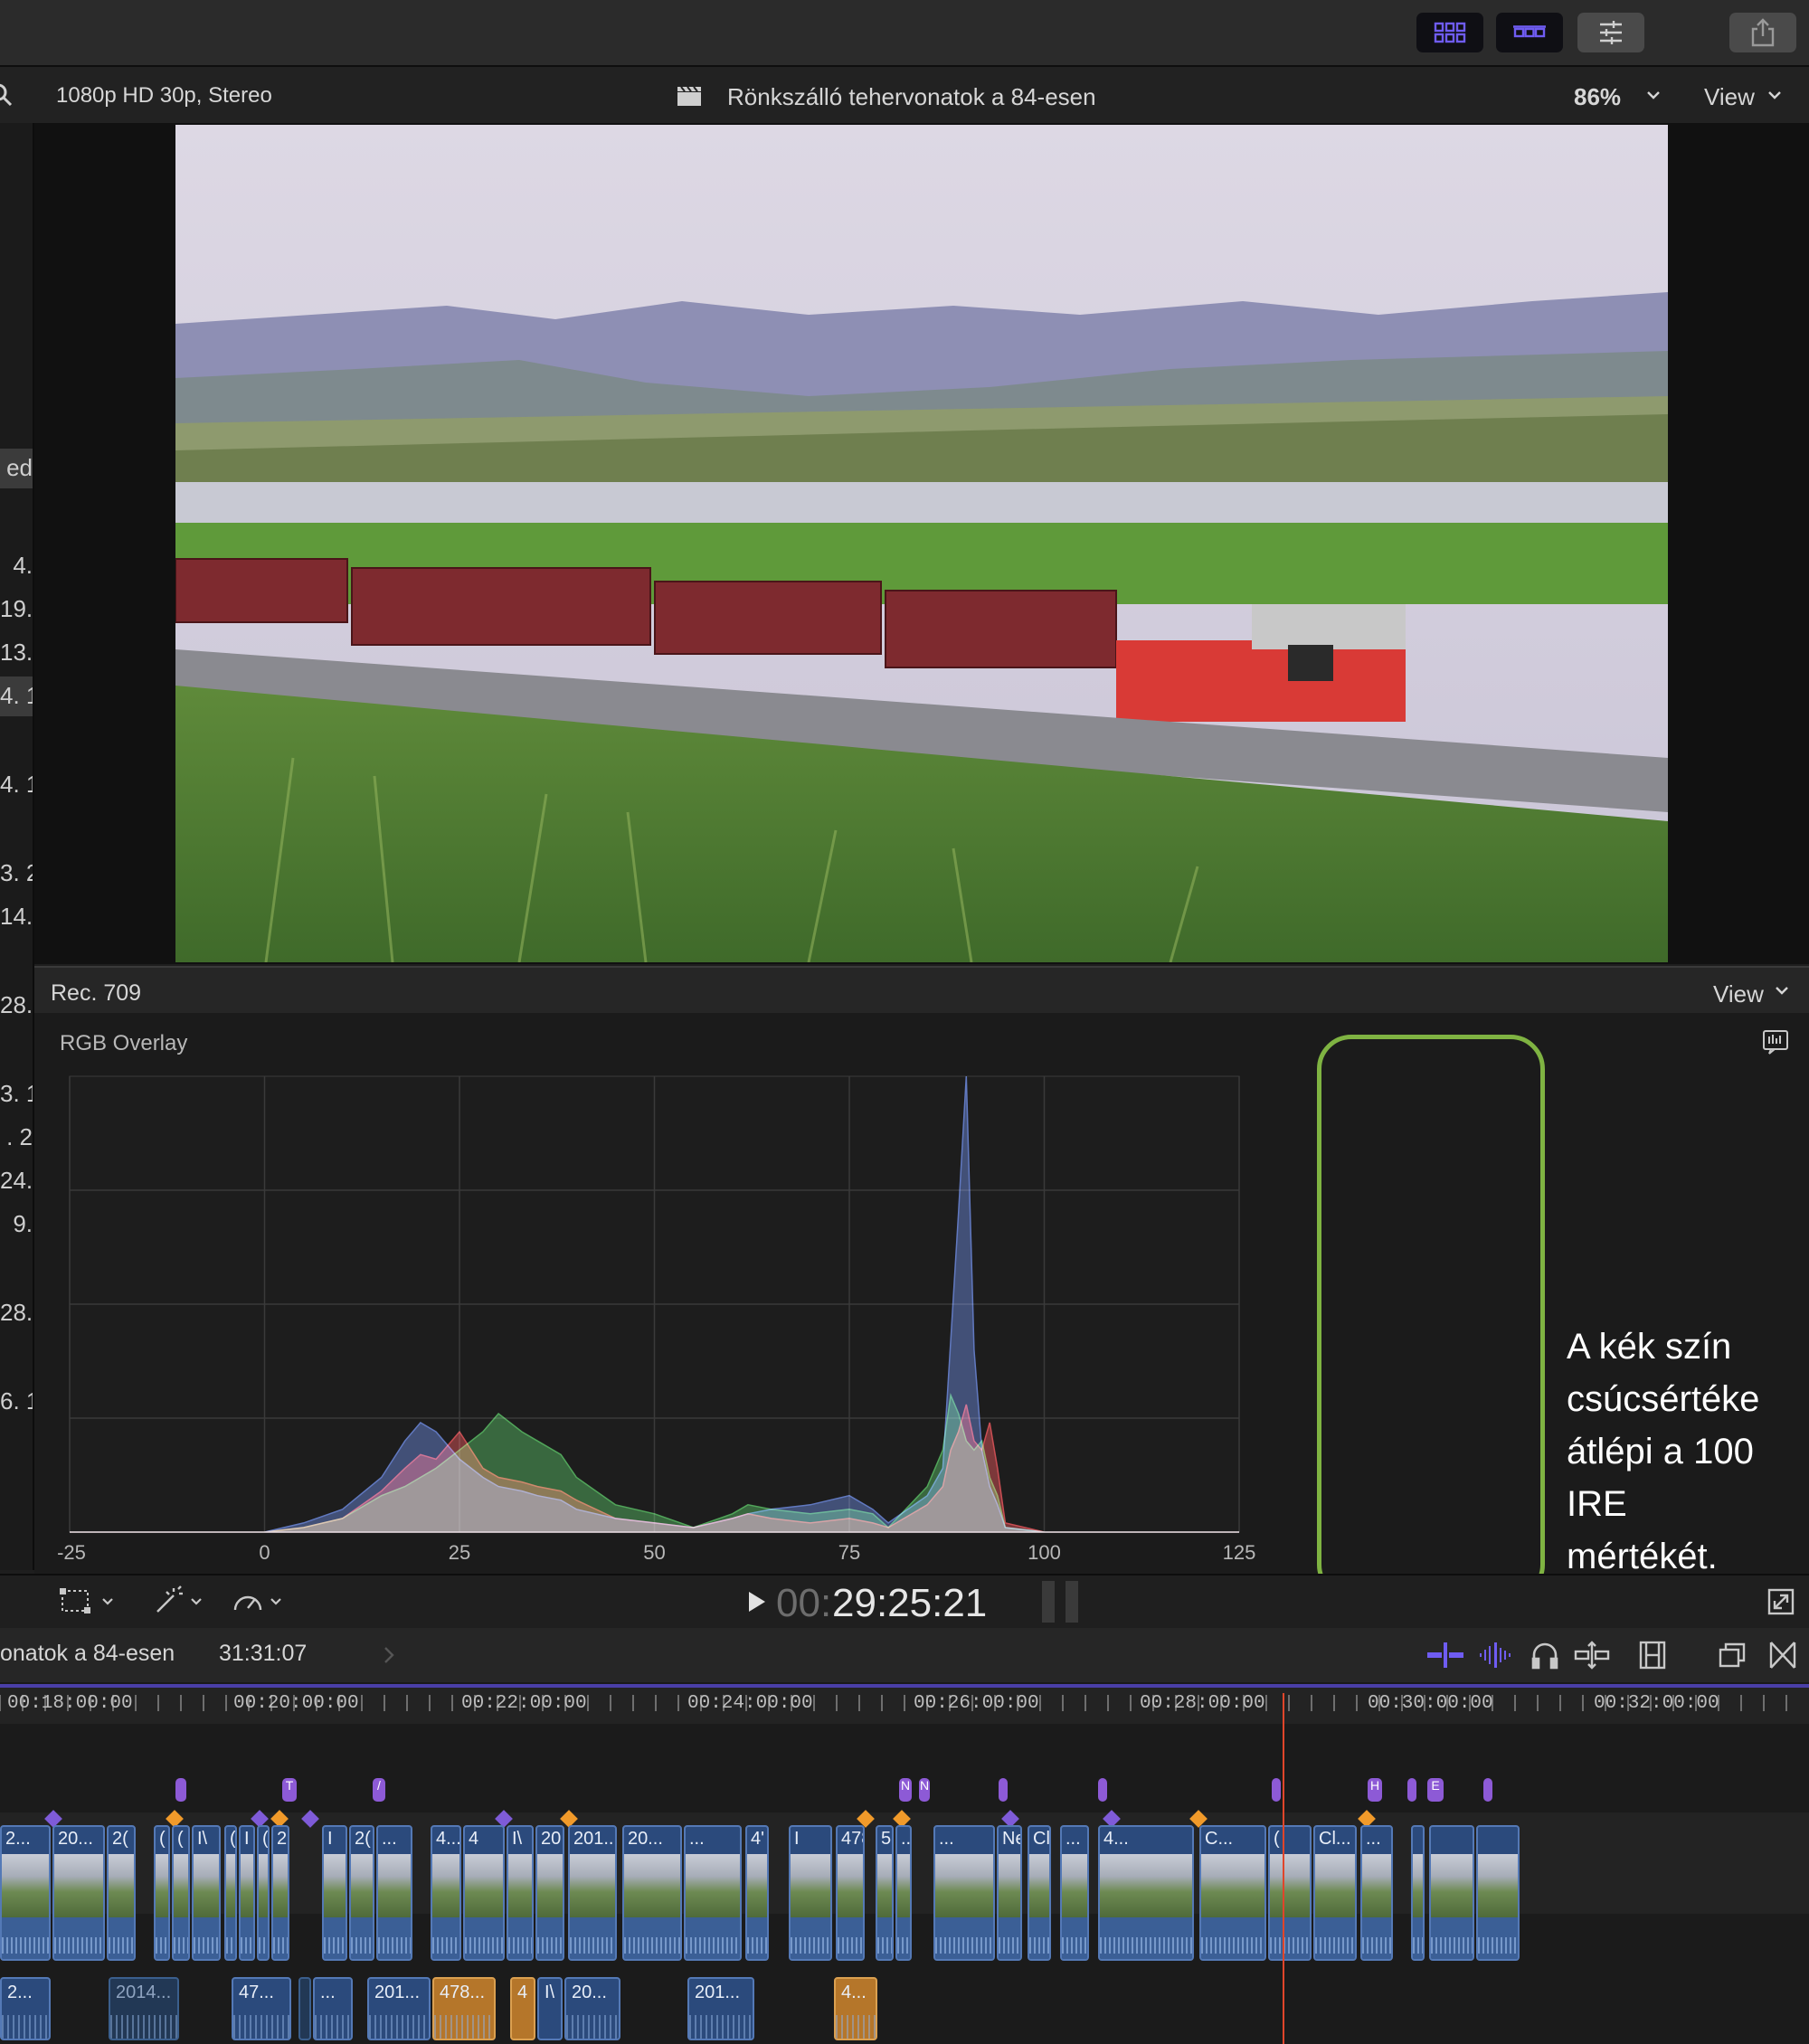 The image size is (1809, 2044). I want to click on list-item: 14., so click(16, 917).